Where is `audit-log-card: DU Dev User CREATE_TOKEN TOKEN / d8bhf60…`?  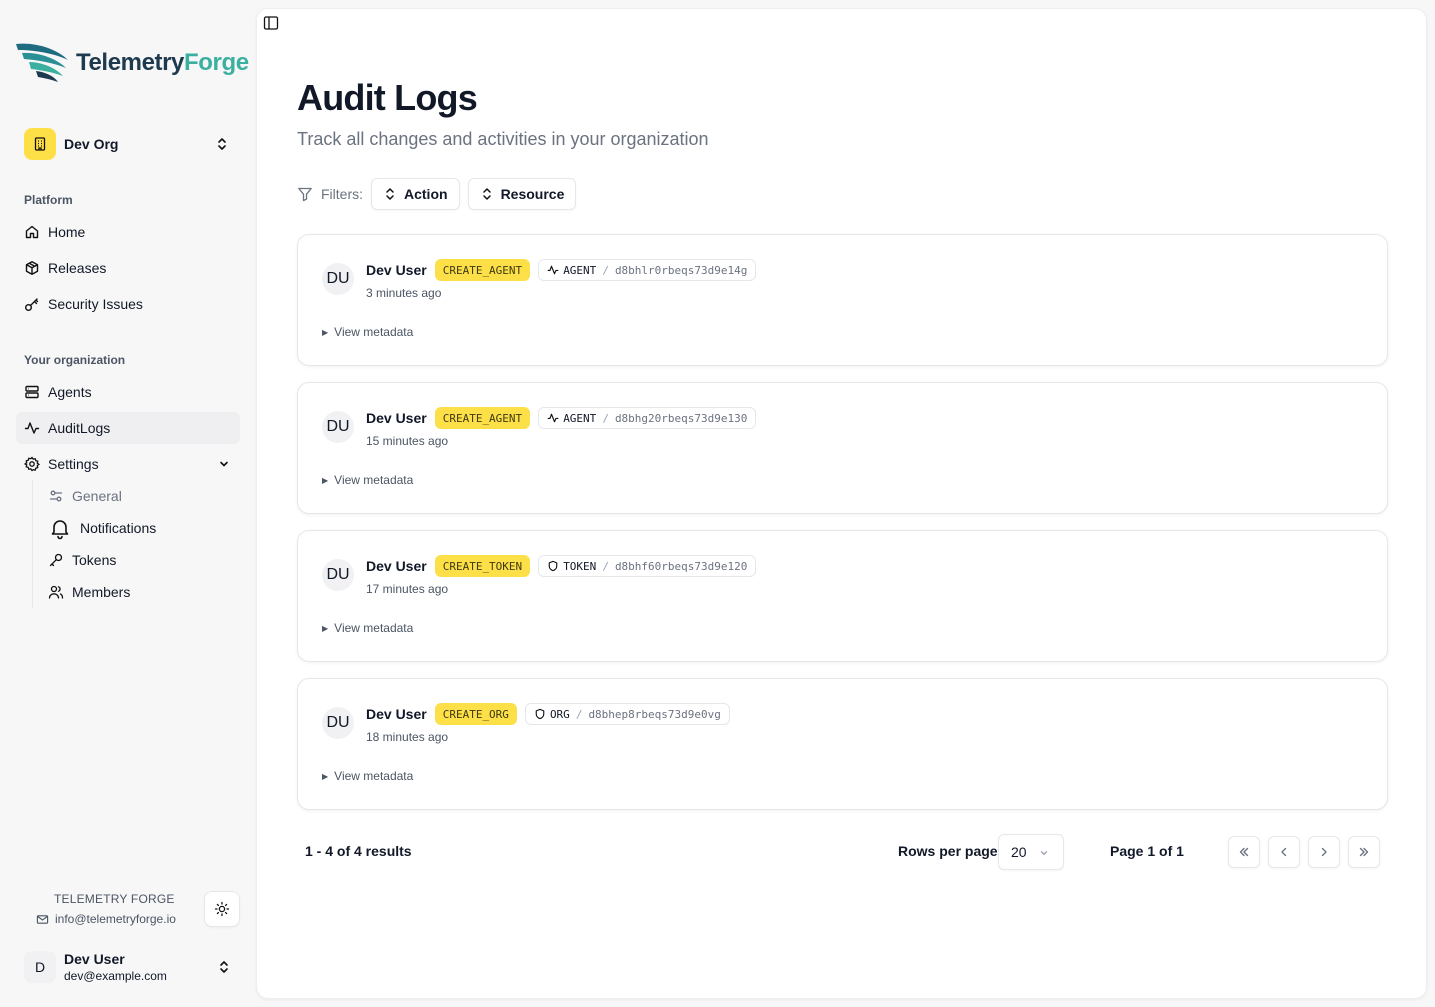 audit-log-card: DU Dev User CREATE_TOKEN TOKEN / d8bhf60… is located at coordinates (842, 596).